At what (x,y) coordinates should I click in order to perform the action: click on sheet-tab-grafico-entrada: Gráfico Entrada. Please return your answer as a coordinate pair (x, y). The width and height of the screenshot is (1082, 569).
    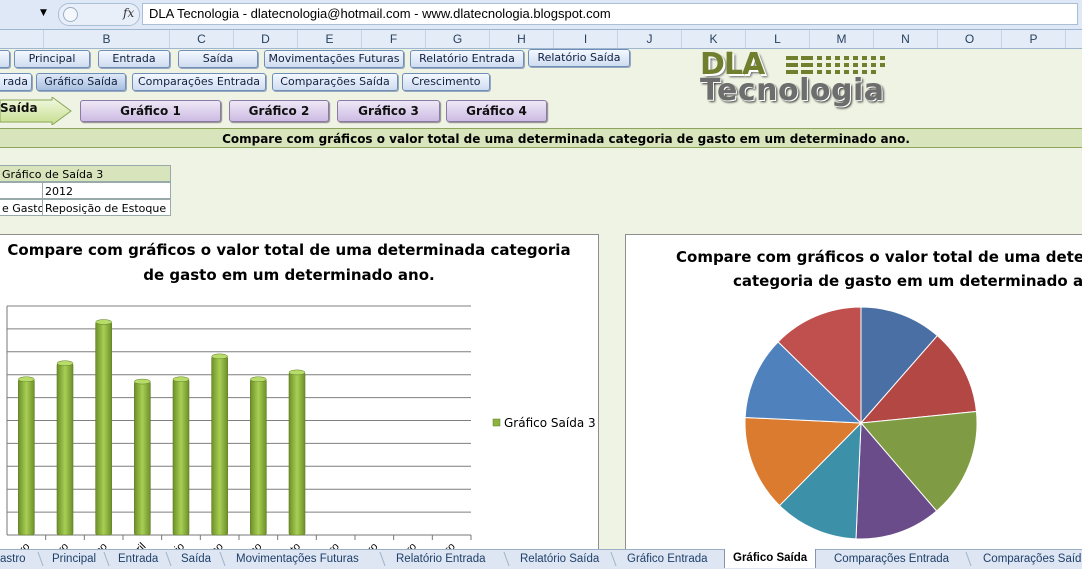
    Looking at the image, I should click on (667, 559).